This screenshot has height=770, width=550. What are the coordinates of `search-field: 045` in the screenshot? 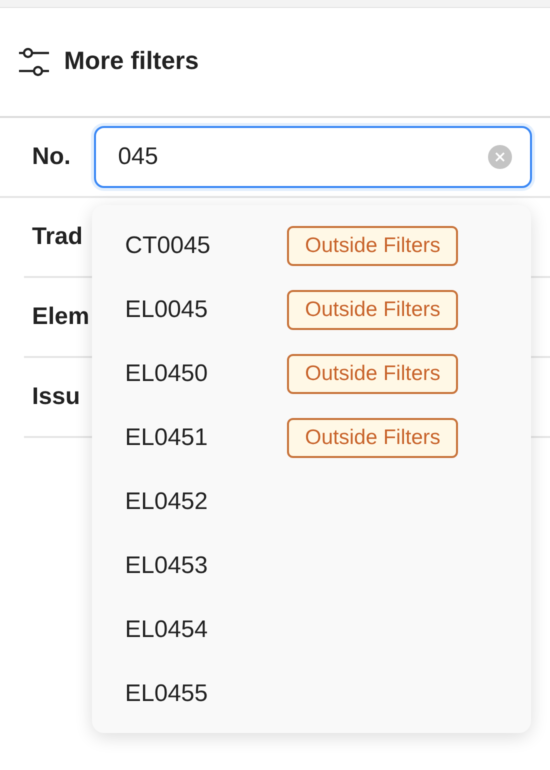 It's located at (313, 157).